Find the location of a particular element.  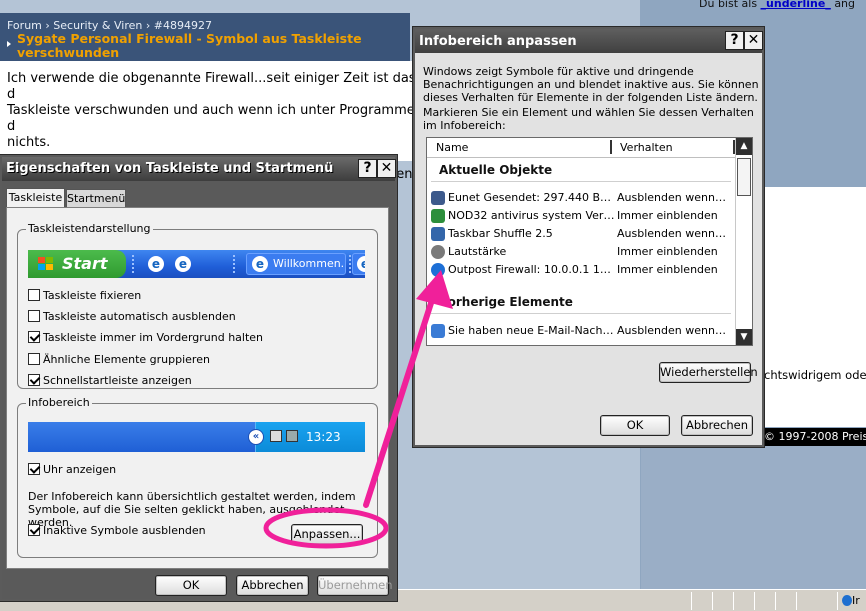

section-previous-items: Vorherige Elemente is located at coordinates (506, 302).